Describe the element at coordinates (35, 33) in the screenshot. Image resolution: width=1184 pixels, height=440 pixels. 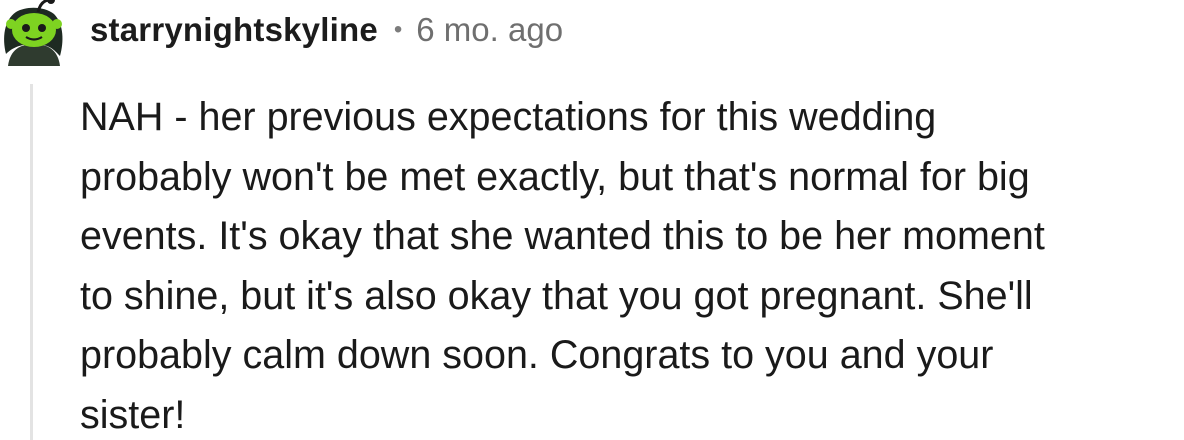
I see `user-avatar-icon` at that location.